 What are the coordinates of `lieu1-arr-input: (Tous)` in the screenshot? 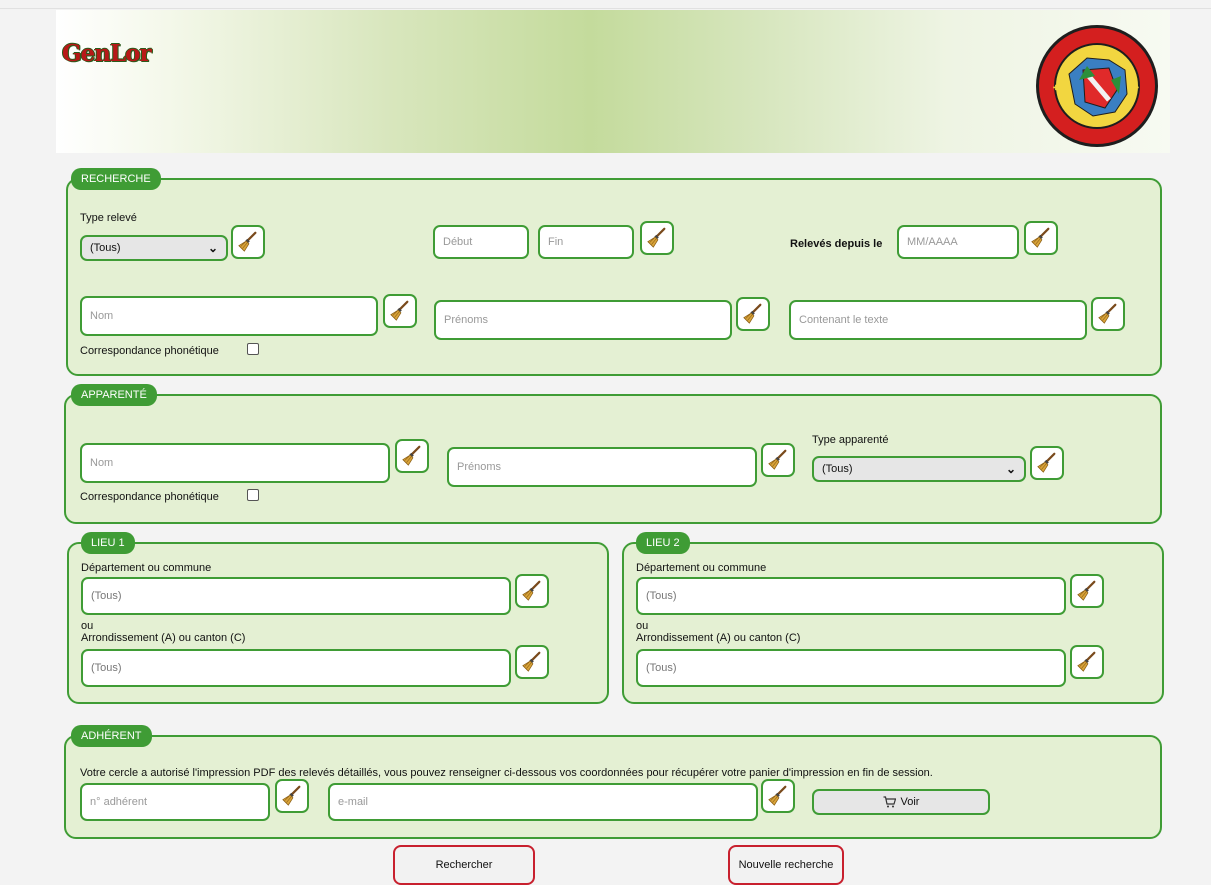 It's located at (296, 668).